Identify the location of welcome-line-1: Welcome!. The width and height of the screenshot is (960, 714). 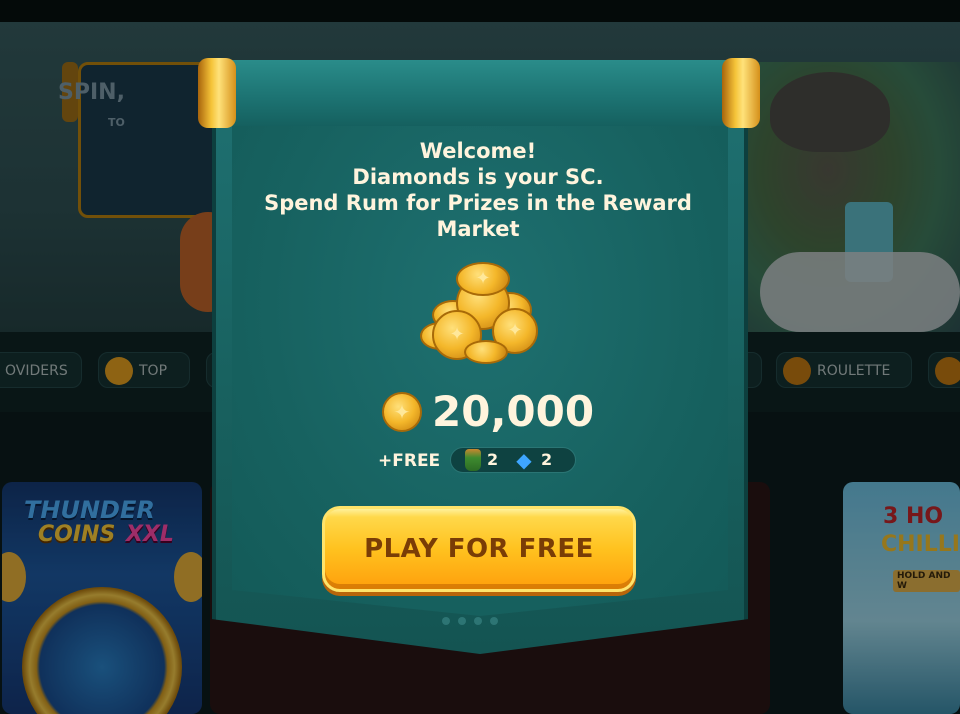
(478, 151).